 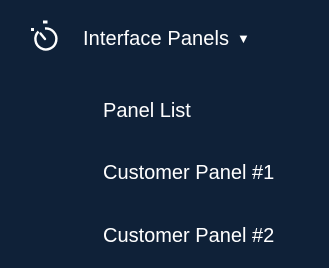 What do you see at coordinates (213, 173) in the screenshot?
I see `nav-item-customer-panel-1: Customer Panel #1` at bounding box center [213, 173].